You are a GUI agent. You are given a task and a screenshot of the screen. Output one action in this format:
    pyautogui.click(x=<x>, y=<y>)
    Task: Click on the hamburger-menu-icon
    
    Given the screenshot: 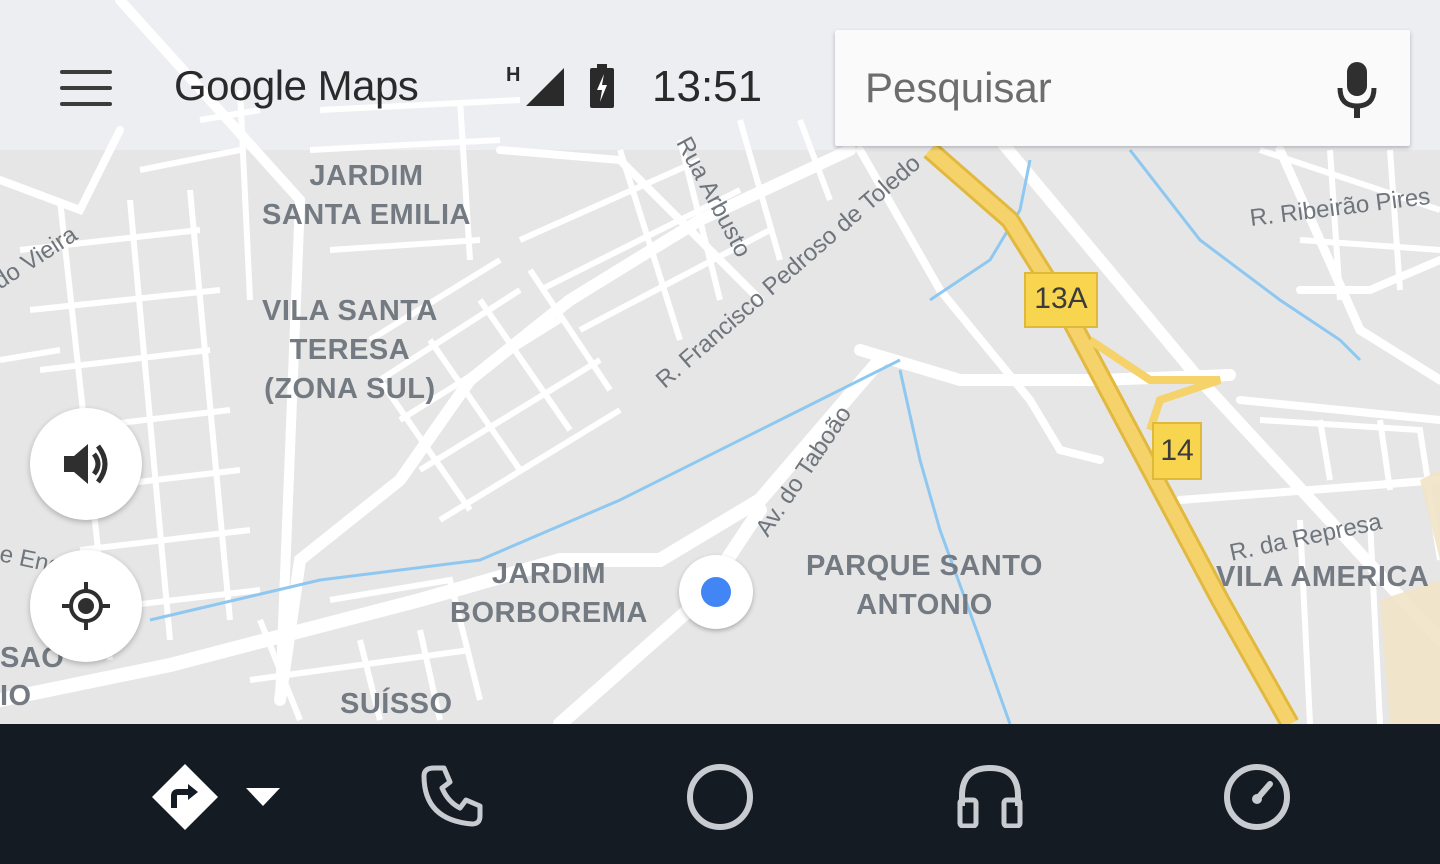 What is the action you would take?
    pyautogui.click(x=86, y=88)
    